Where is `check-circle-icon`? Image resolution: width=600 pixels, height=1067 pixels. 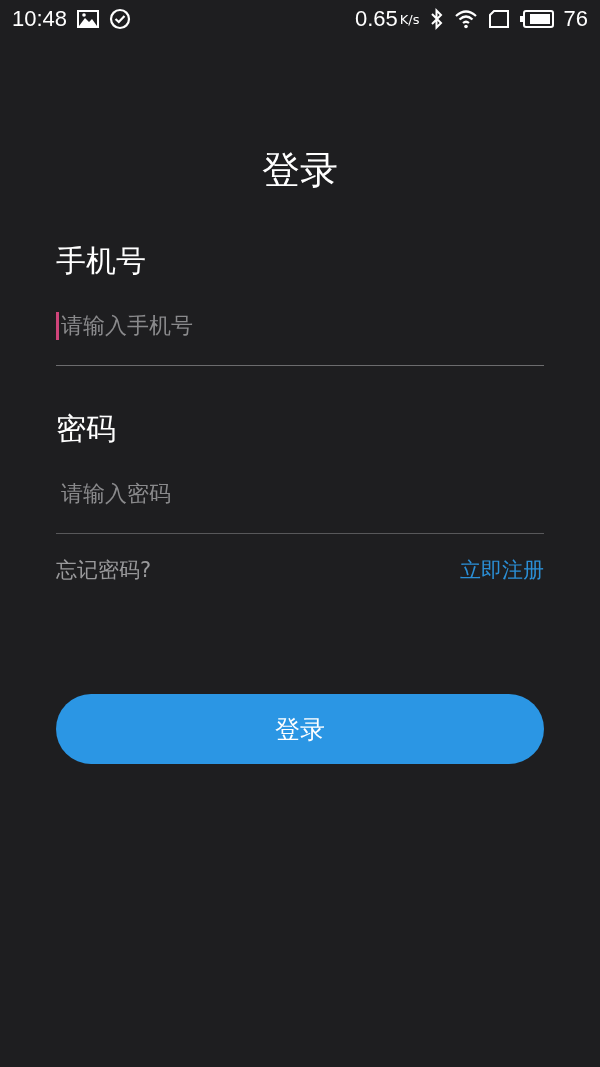
check-circle-icon is located at coordinates (120, 19).